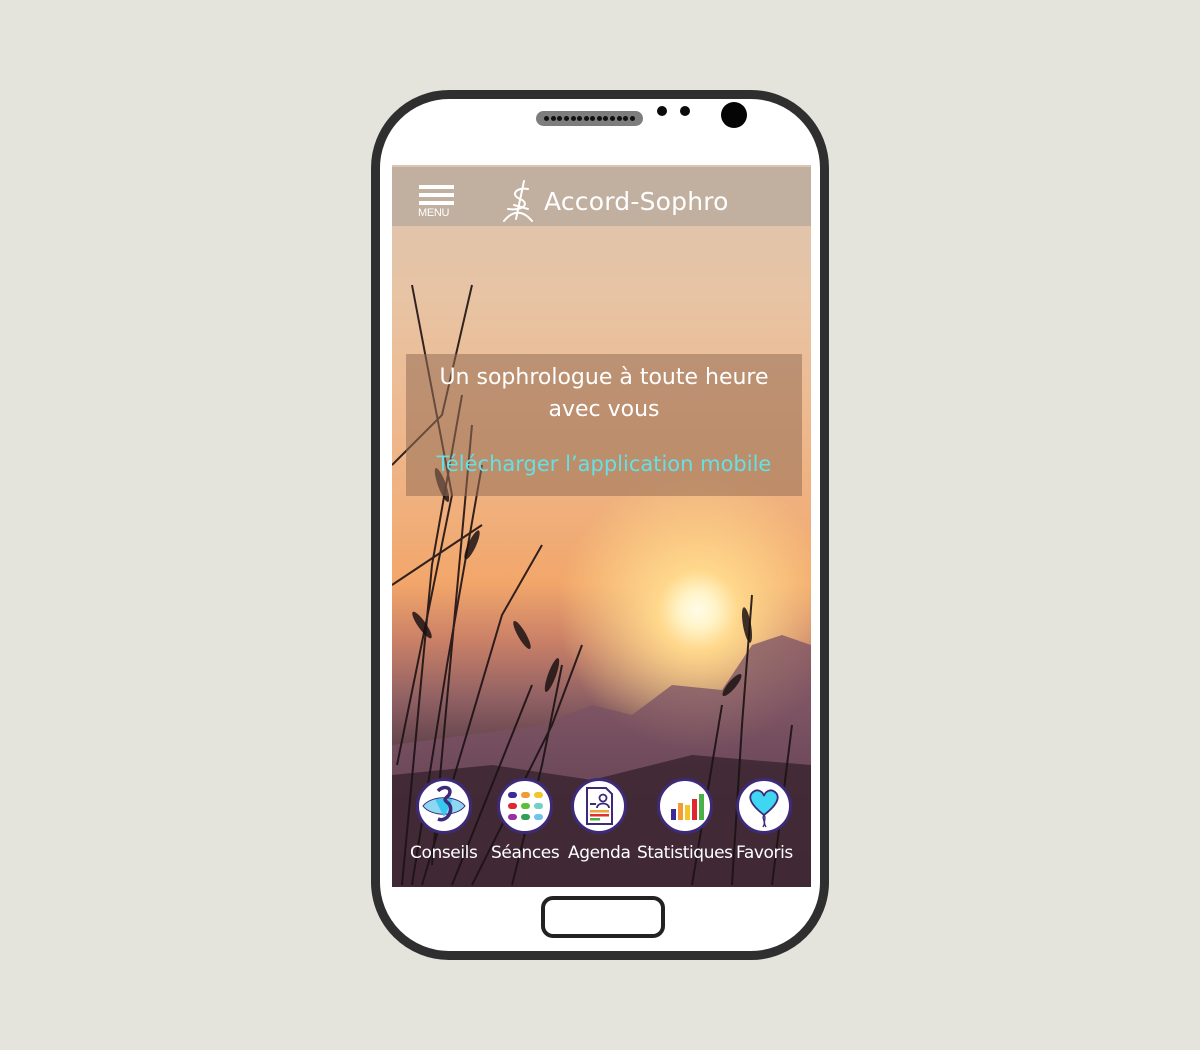  Describe the element at coordinates (636, 201) in the screenshot. I see `brand-name: Accord-Sophro` at that location.